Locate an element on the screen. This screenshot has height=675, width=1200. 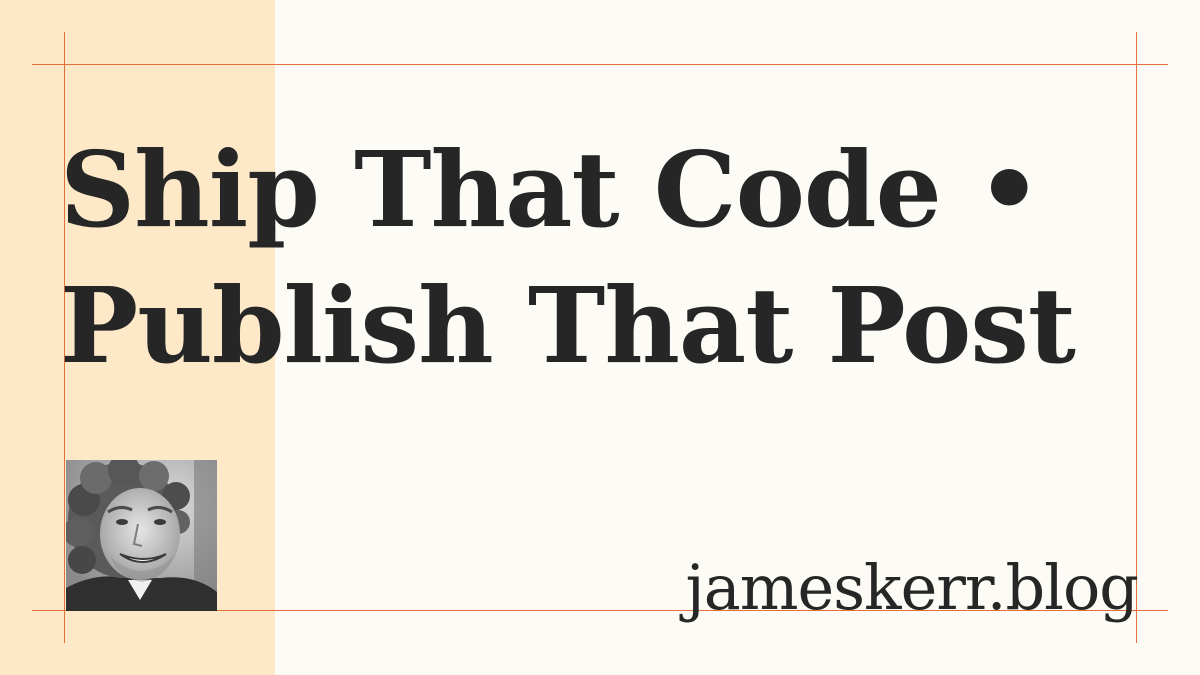
site-domain: jameskerr.blog is located at coordinates (912, 587).